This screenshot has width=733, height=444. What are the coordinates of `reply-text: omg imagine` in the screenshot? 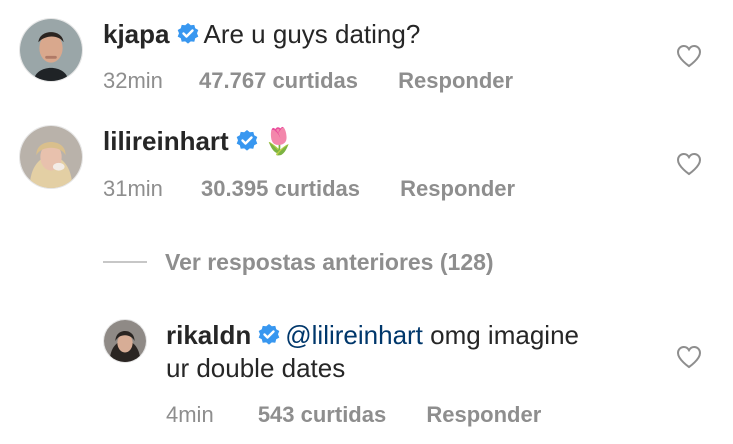 It's located at (500, 335).